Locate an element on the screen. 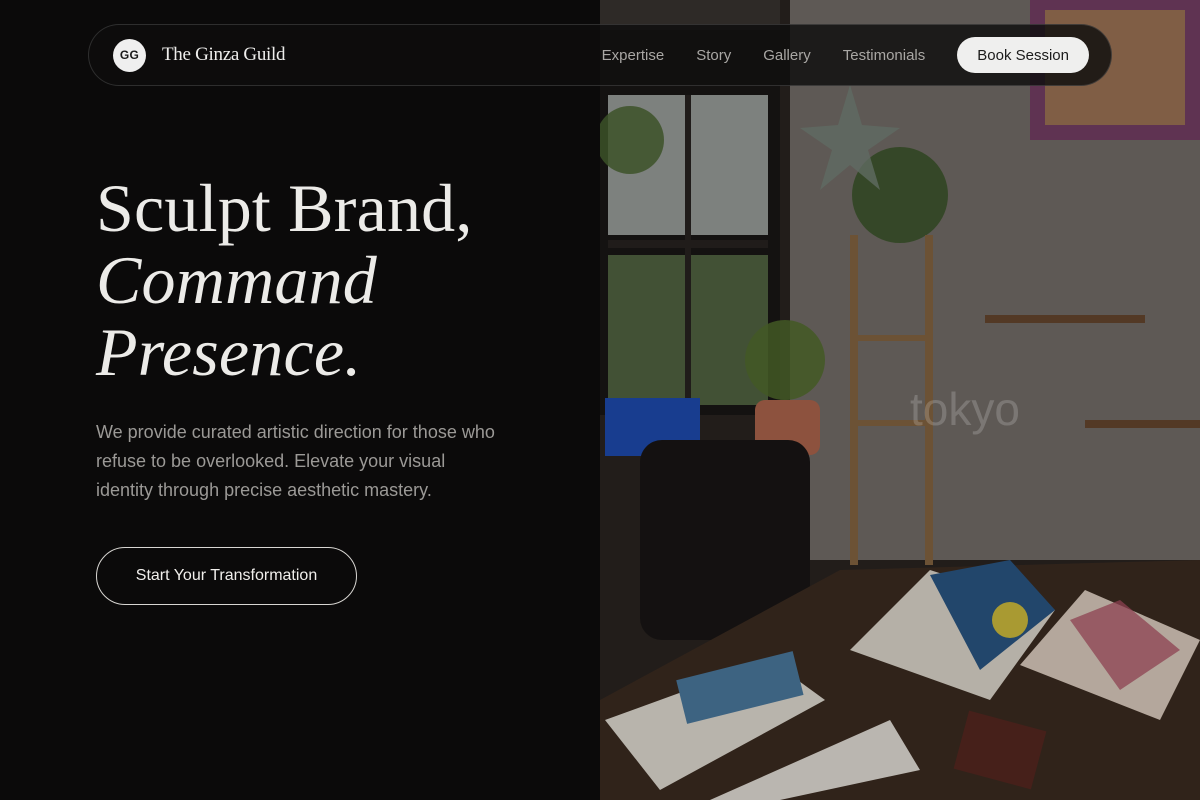 This screenshot has width=1200, height=800. nav-link-testimonials: Testimonials is located at coordinates (884, 55).